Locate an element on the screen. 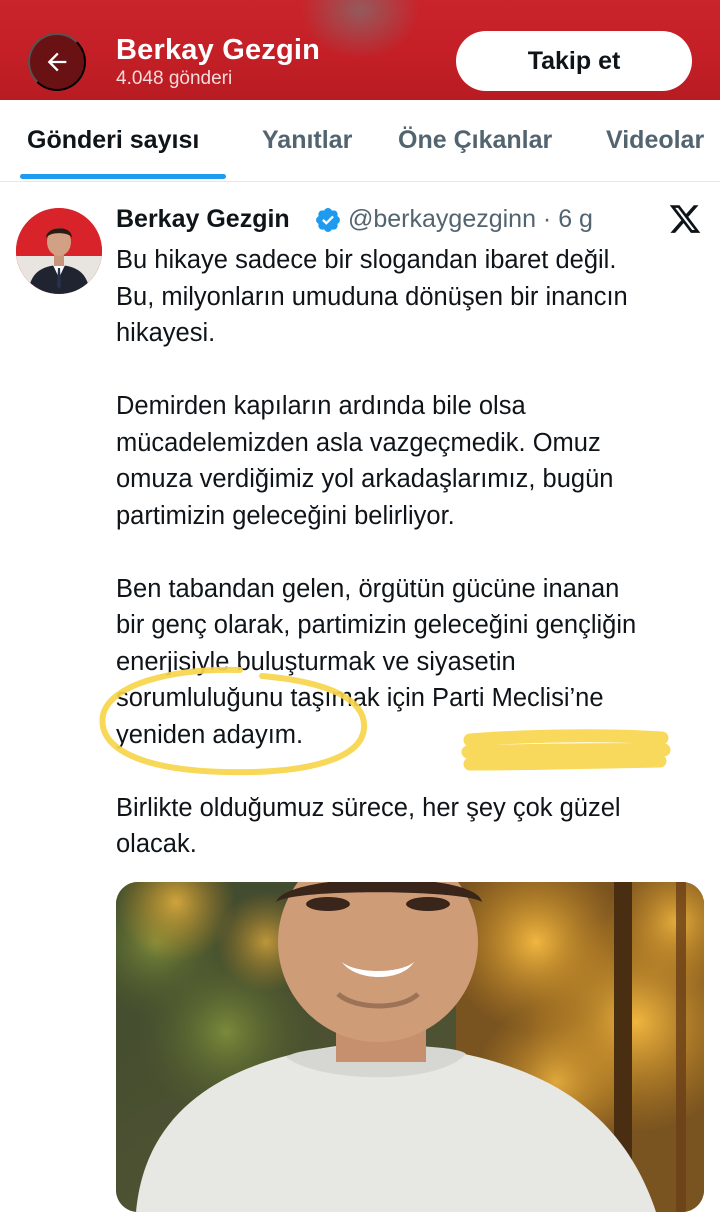 This screenshot has height=1212, width=720. arrow-left-icon is located at coordinates (57, 62).